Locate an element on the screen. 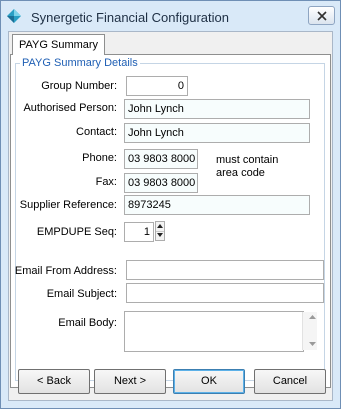 Image resolution: width=341 pixels, height=409 pixels. fax-label: Fax: is located at coordinates (106, 182).